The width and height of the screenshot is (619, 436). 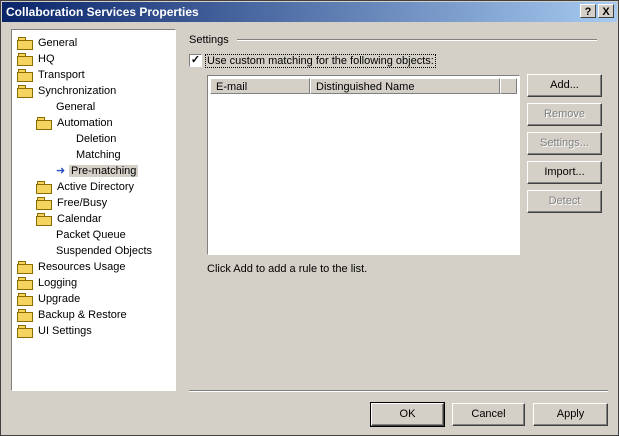 I want to click on settings-group-title: Settings, so click(x=209, y=40).